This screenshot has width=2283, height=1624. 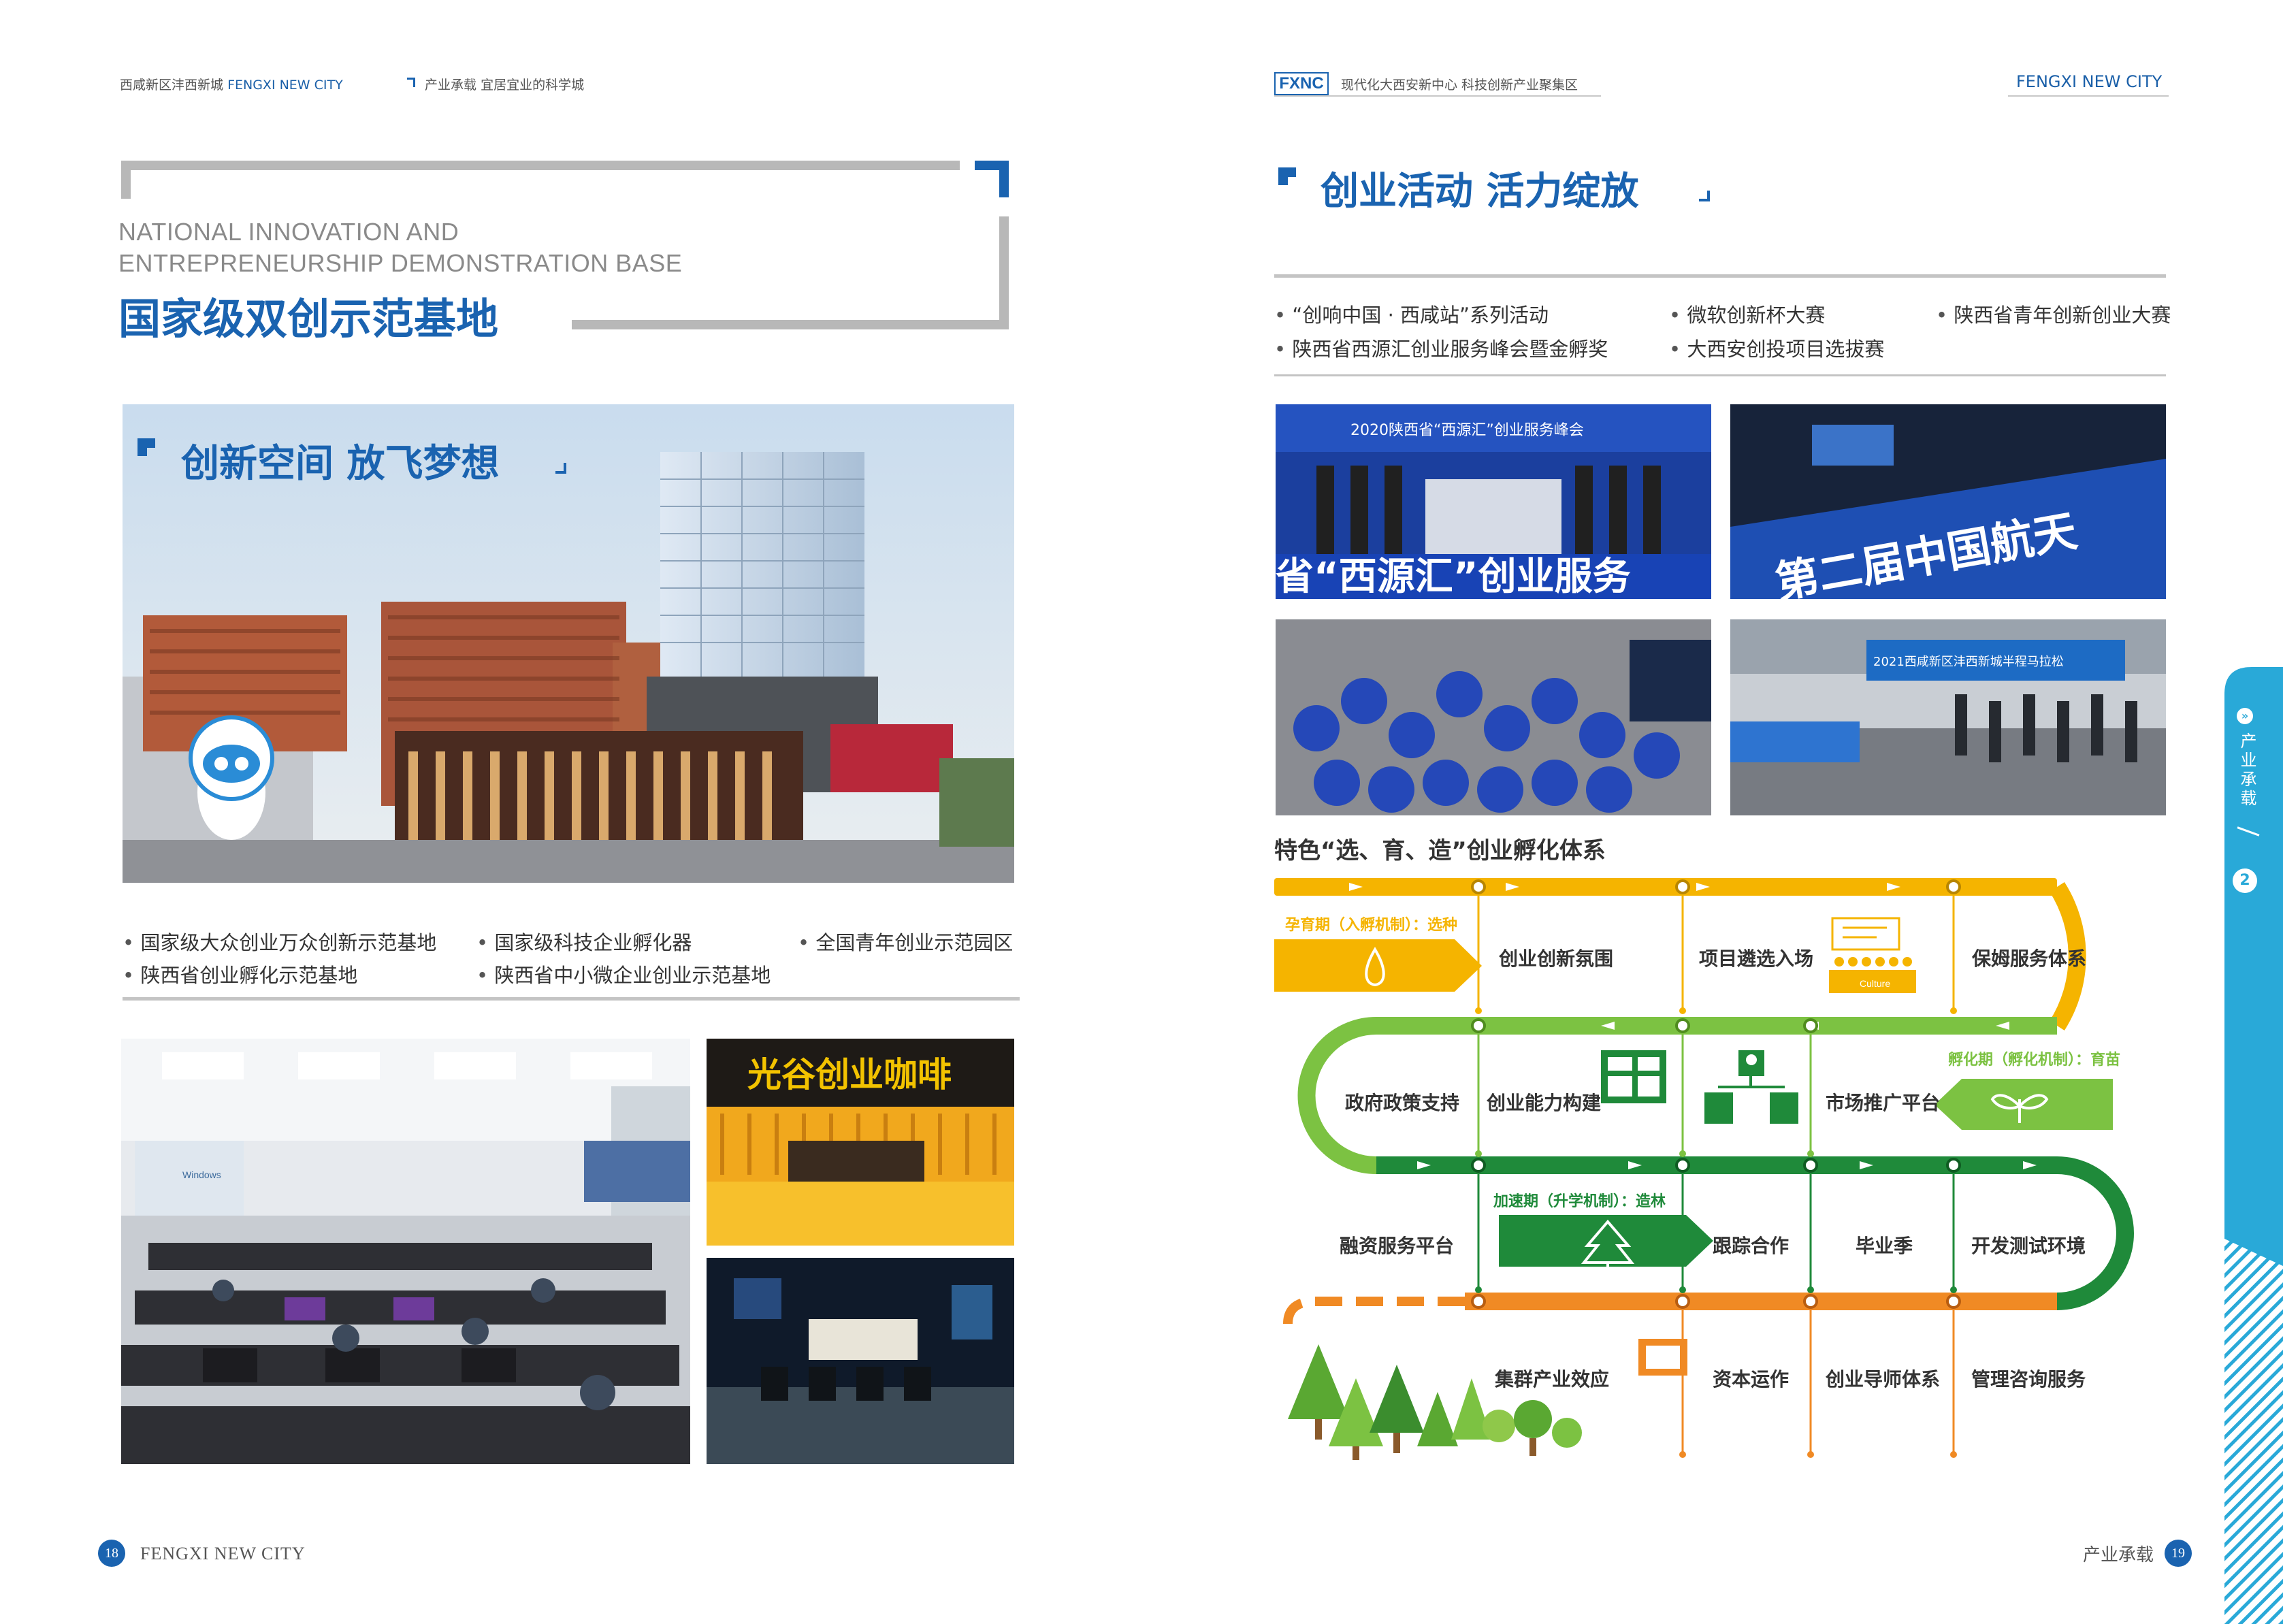 What do you see at coordinates (1493, 717) in the screenshot?
I see `group-photo` at bounding box center [1493, 717].